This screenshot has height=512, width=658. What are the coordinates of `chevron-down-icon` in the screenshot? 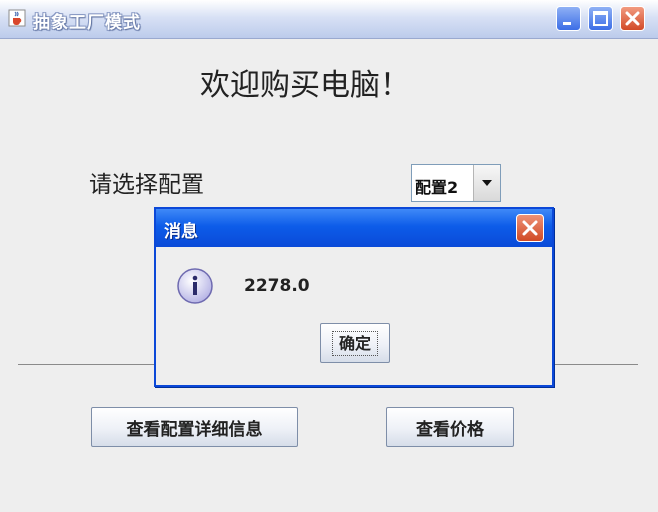 It's located at (487, 183).